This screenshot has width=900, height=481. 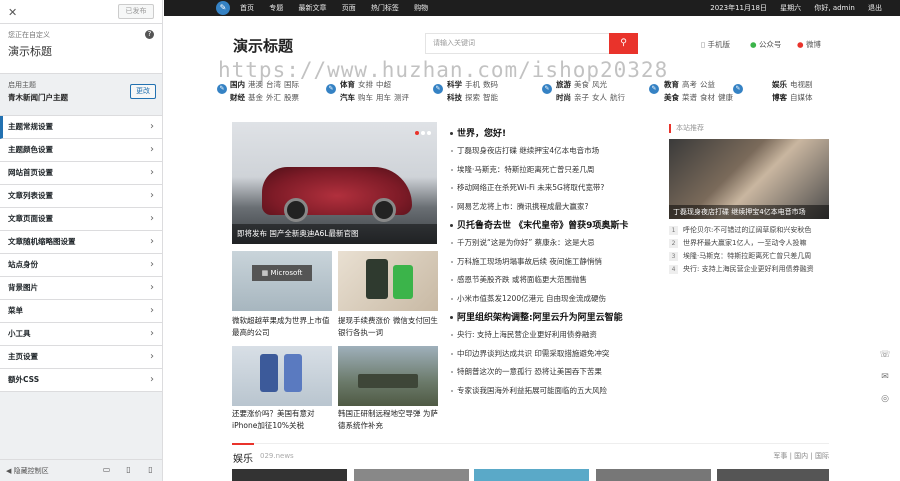 I want to click on menu-item-homepage-settings: 主页设置 ›, so click(x=81, y=357).